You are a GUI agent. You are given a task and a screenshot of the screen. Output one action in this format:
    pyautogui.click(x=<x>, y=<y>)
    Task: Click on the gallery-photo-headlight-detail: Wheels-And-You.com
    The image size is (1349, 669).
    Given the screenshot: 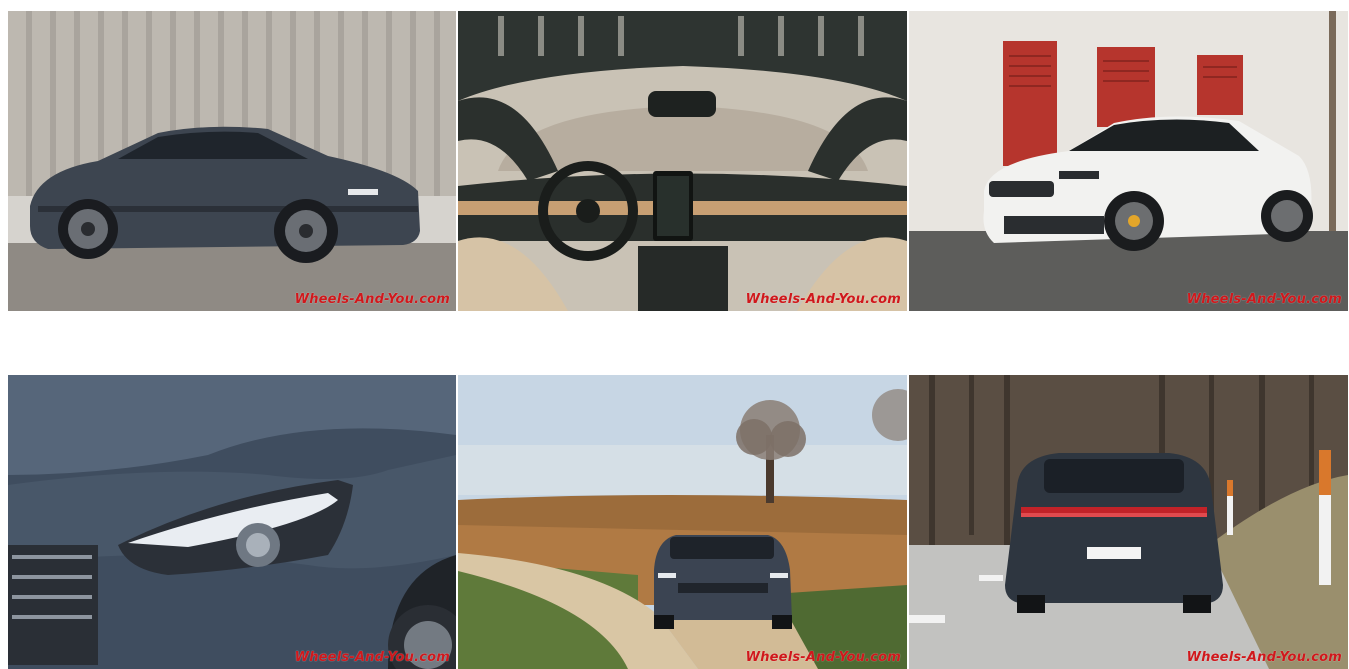 What is the action you would take?
    pyautogui.click(x=232, y=522)
    